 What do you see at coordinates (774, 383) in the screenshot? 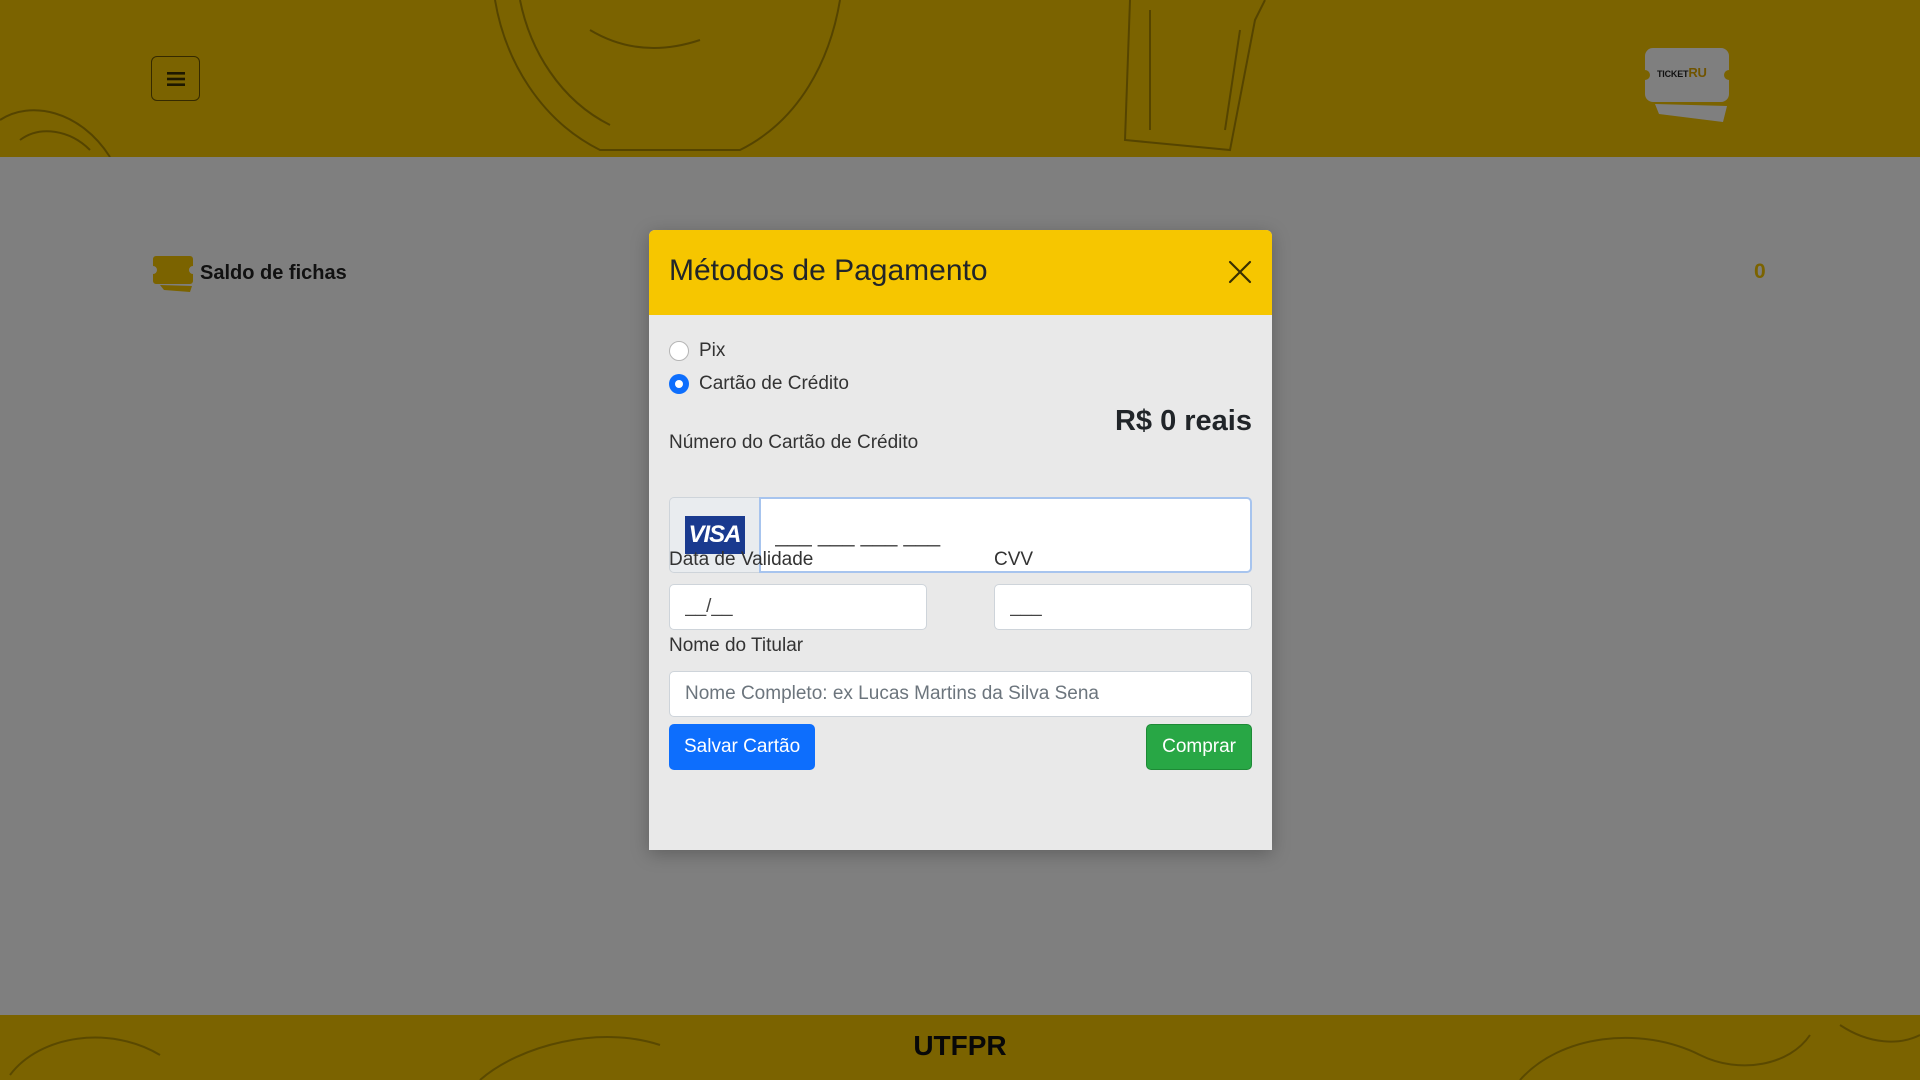
I see `credit-card-label: Cartão de Crédito` at bounding box center [774, 383].